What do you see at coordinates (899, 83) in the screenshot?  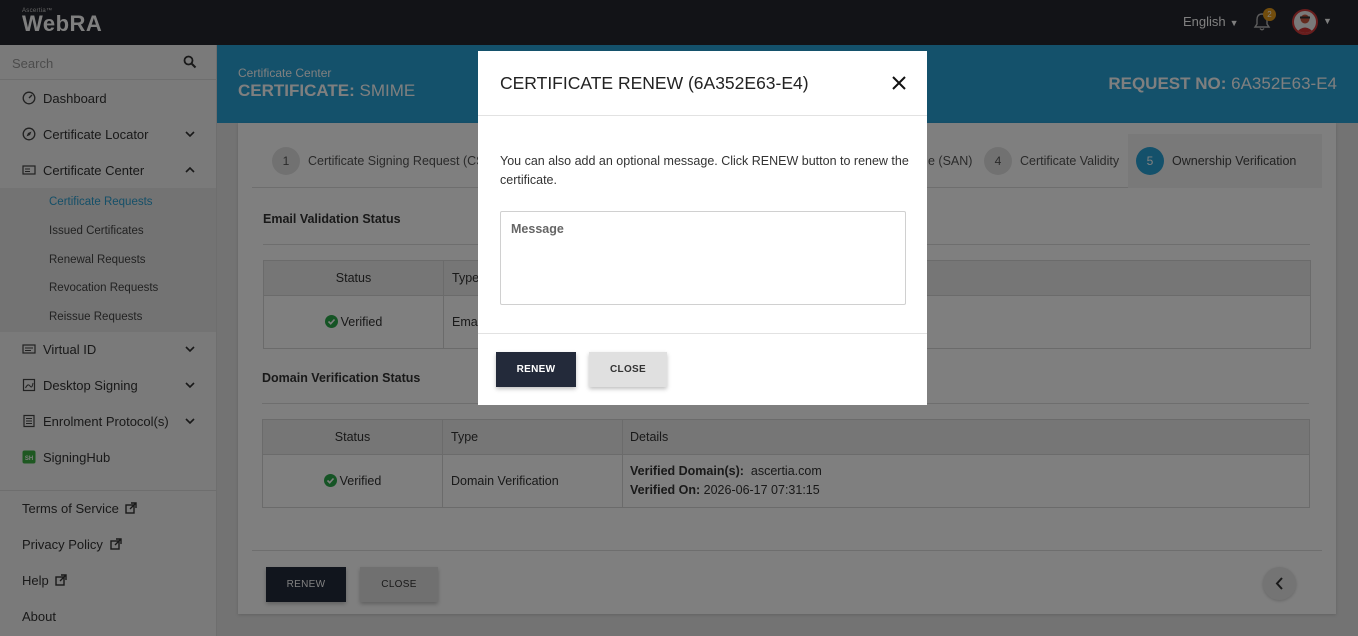 I see `close-icon` at bounding box center [899, 83].